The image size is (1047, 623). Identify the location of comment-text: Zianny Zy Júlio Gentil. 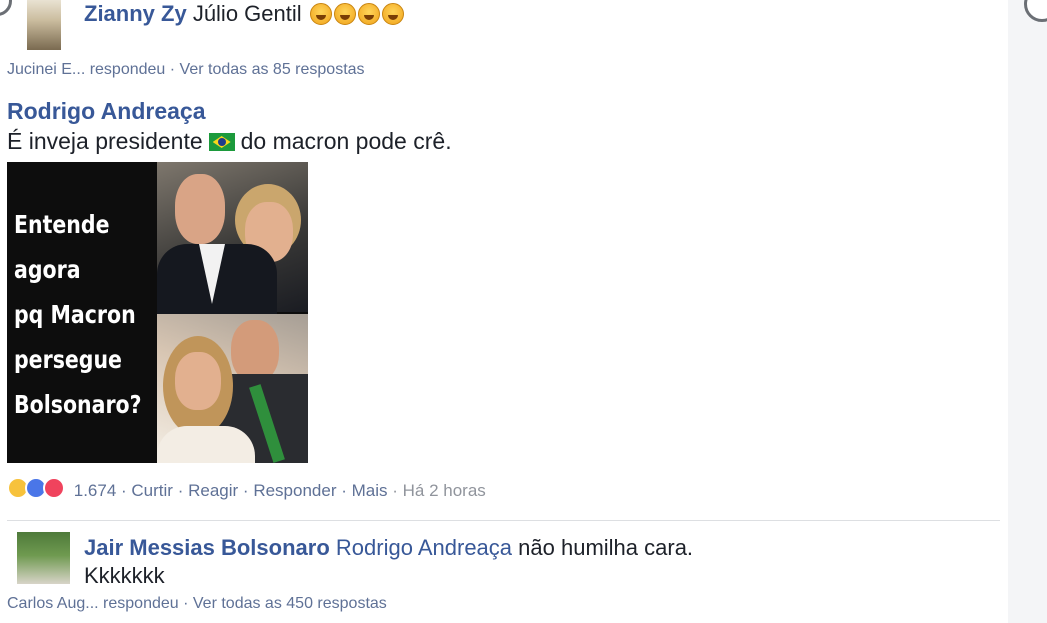
(244, 14).